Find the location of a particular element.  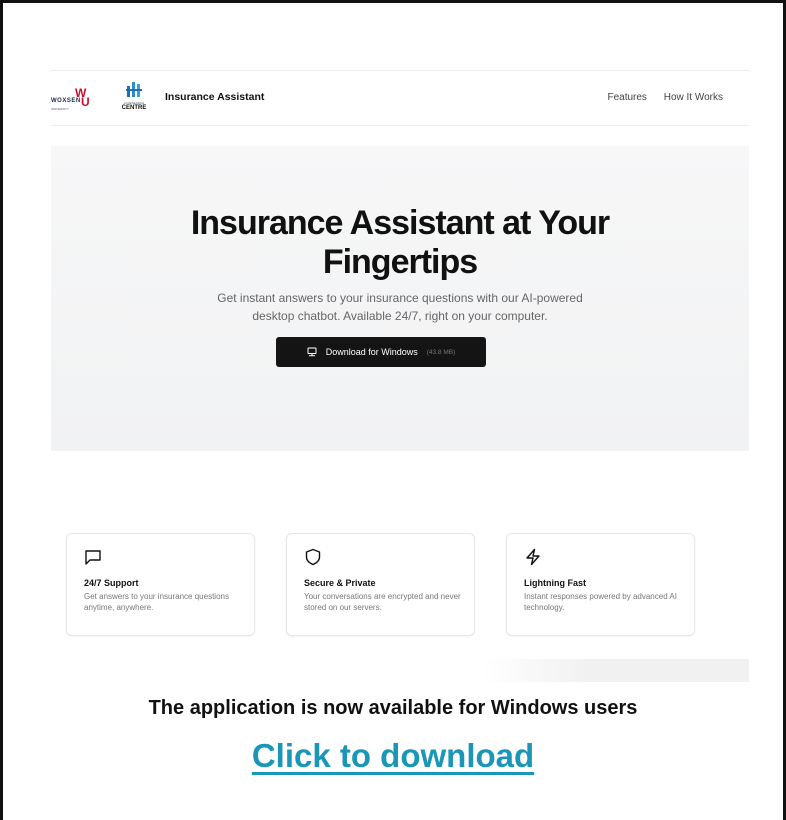

shield-icon is located at coordinates (313, 557).